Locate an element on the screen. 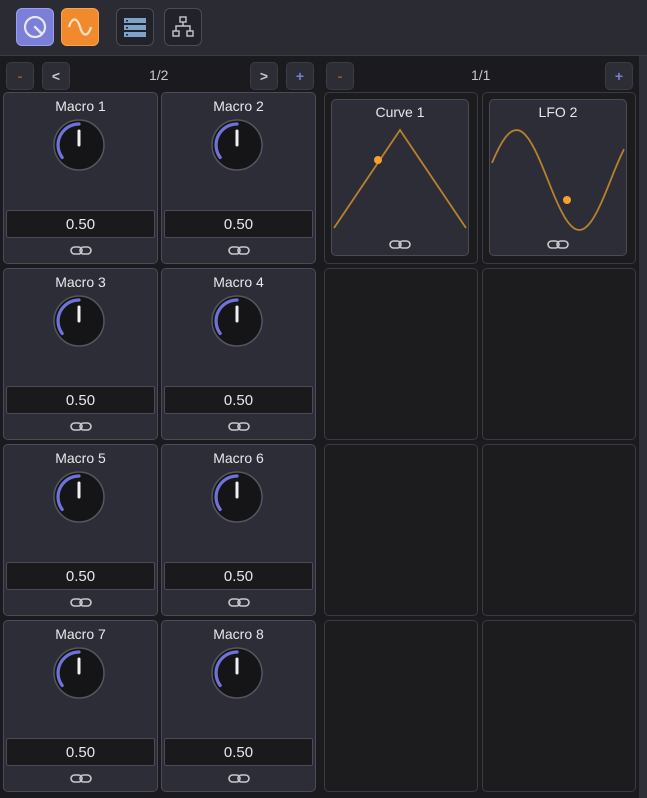  macro-title: Macro 4 is located at coordinates (238, 282).